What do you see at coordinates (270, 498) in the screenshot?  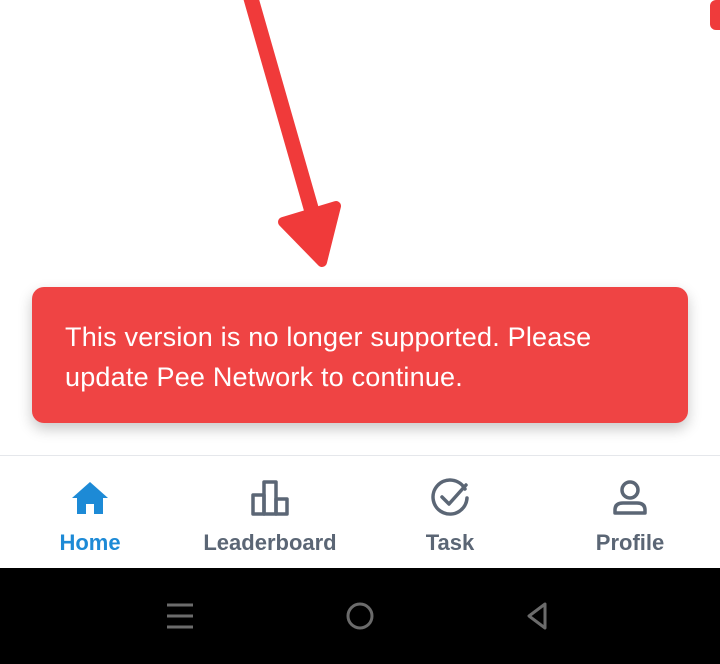 I see `leaderboard-icon` at bounding box center [270, 498].